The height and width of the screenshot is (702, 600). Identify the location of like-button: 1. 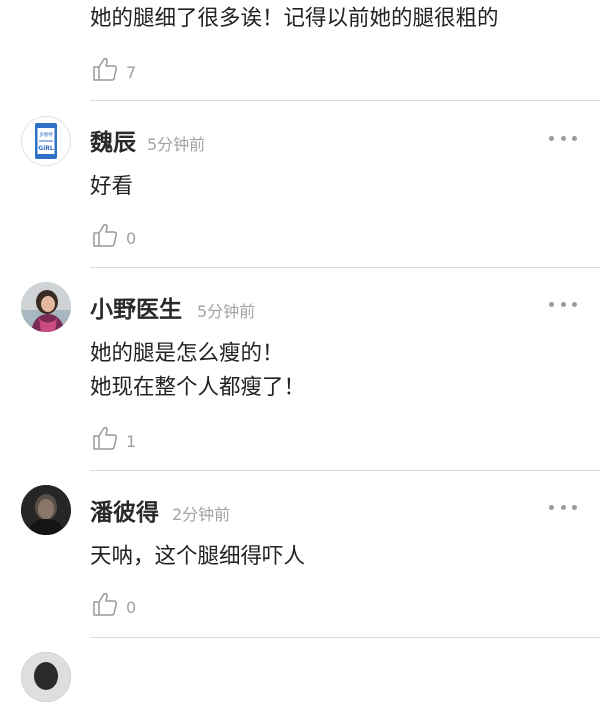
(114, 438).